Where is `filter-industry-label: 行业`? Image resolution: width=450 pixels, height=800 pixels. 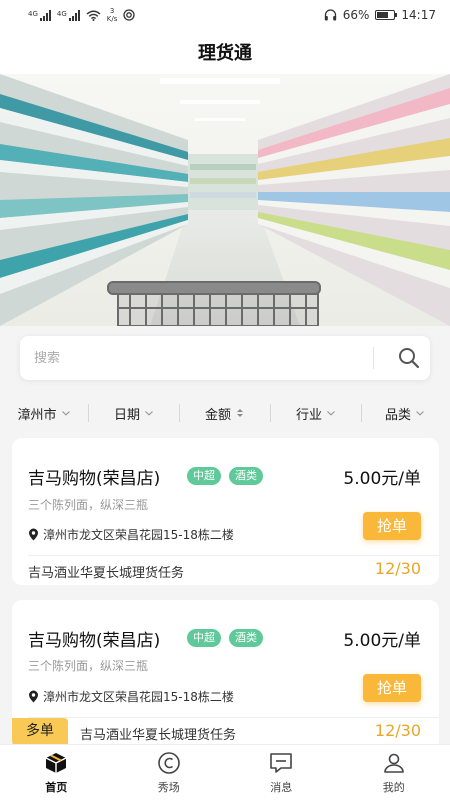
filter-industry-label: 行业 is located at coordinates (308, 415).